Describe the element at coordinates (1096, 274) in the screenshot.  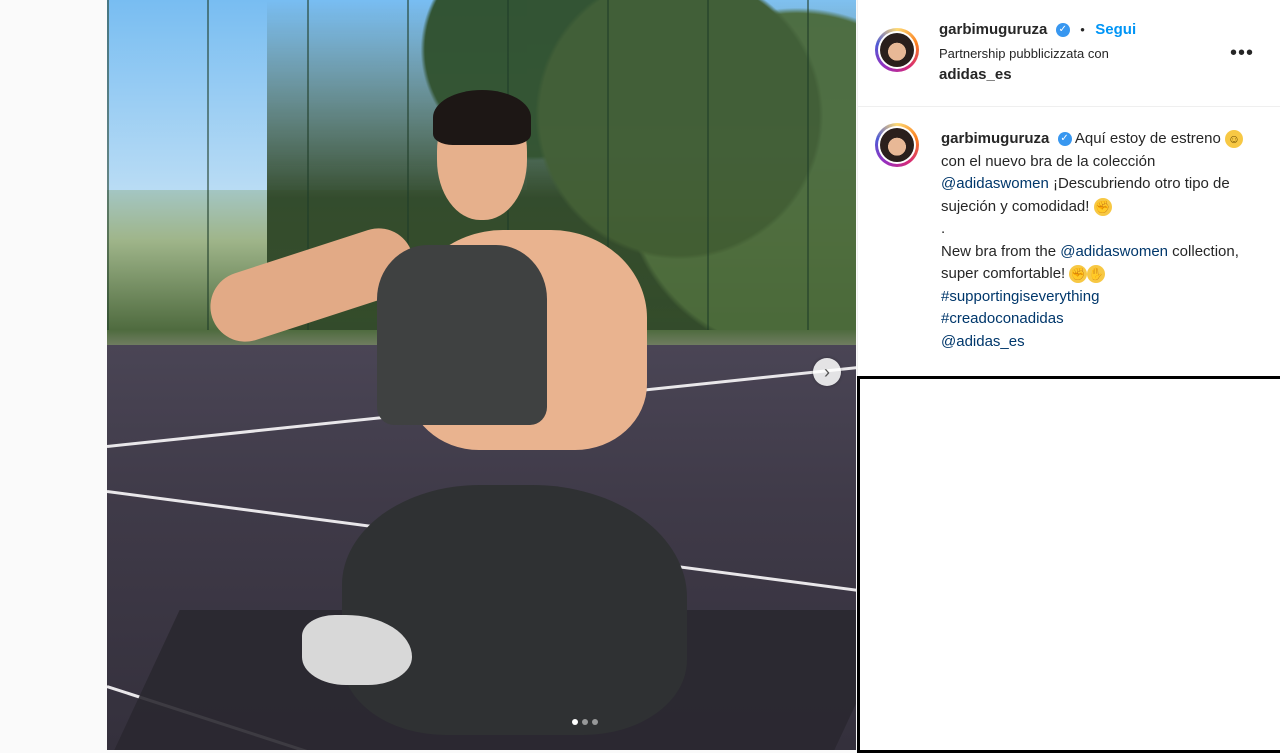
I see `clap-emoji-icon: ✋` at that location.